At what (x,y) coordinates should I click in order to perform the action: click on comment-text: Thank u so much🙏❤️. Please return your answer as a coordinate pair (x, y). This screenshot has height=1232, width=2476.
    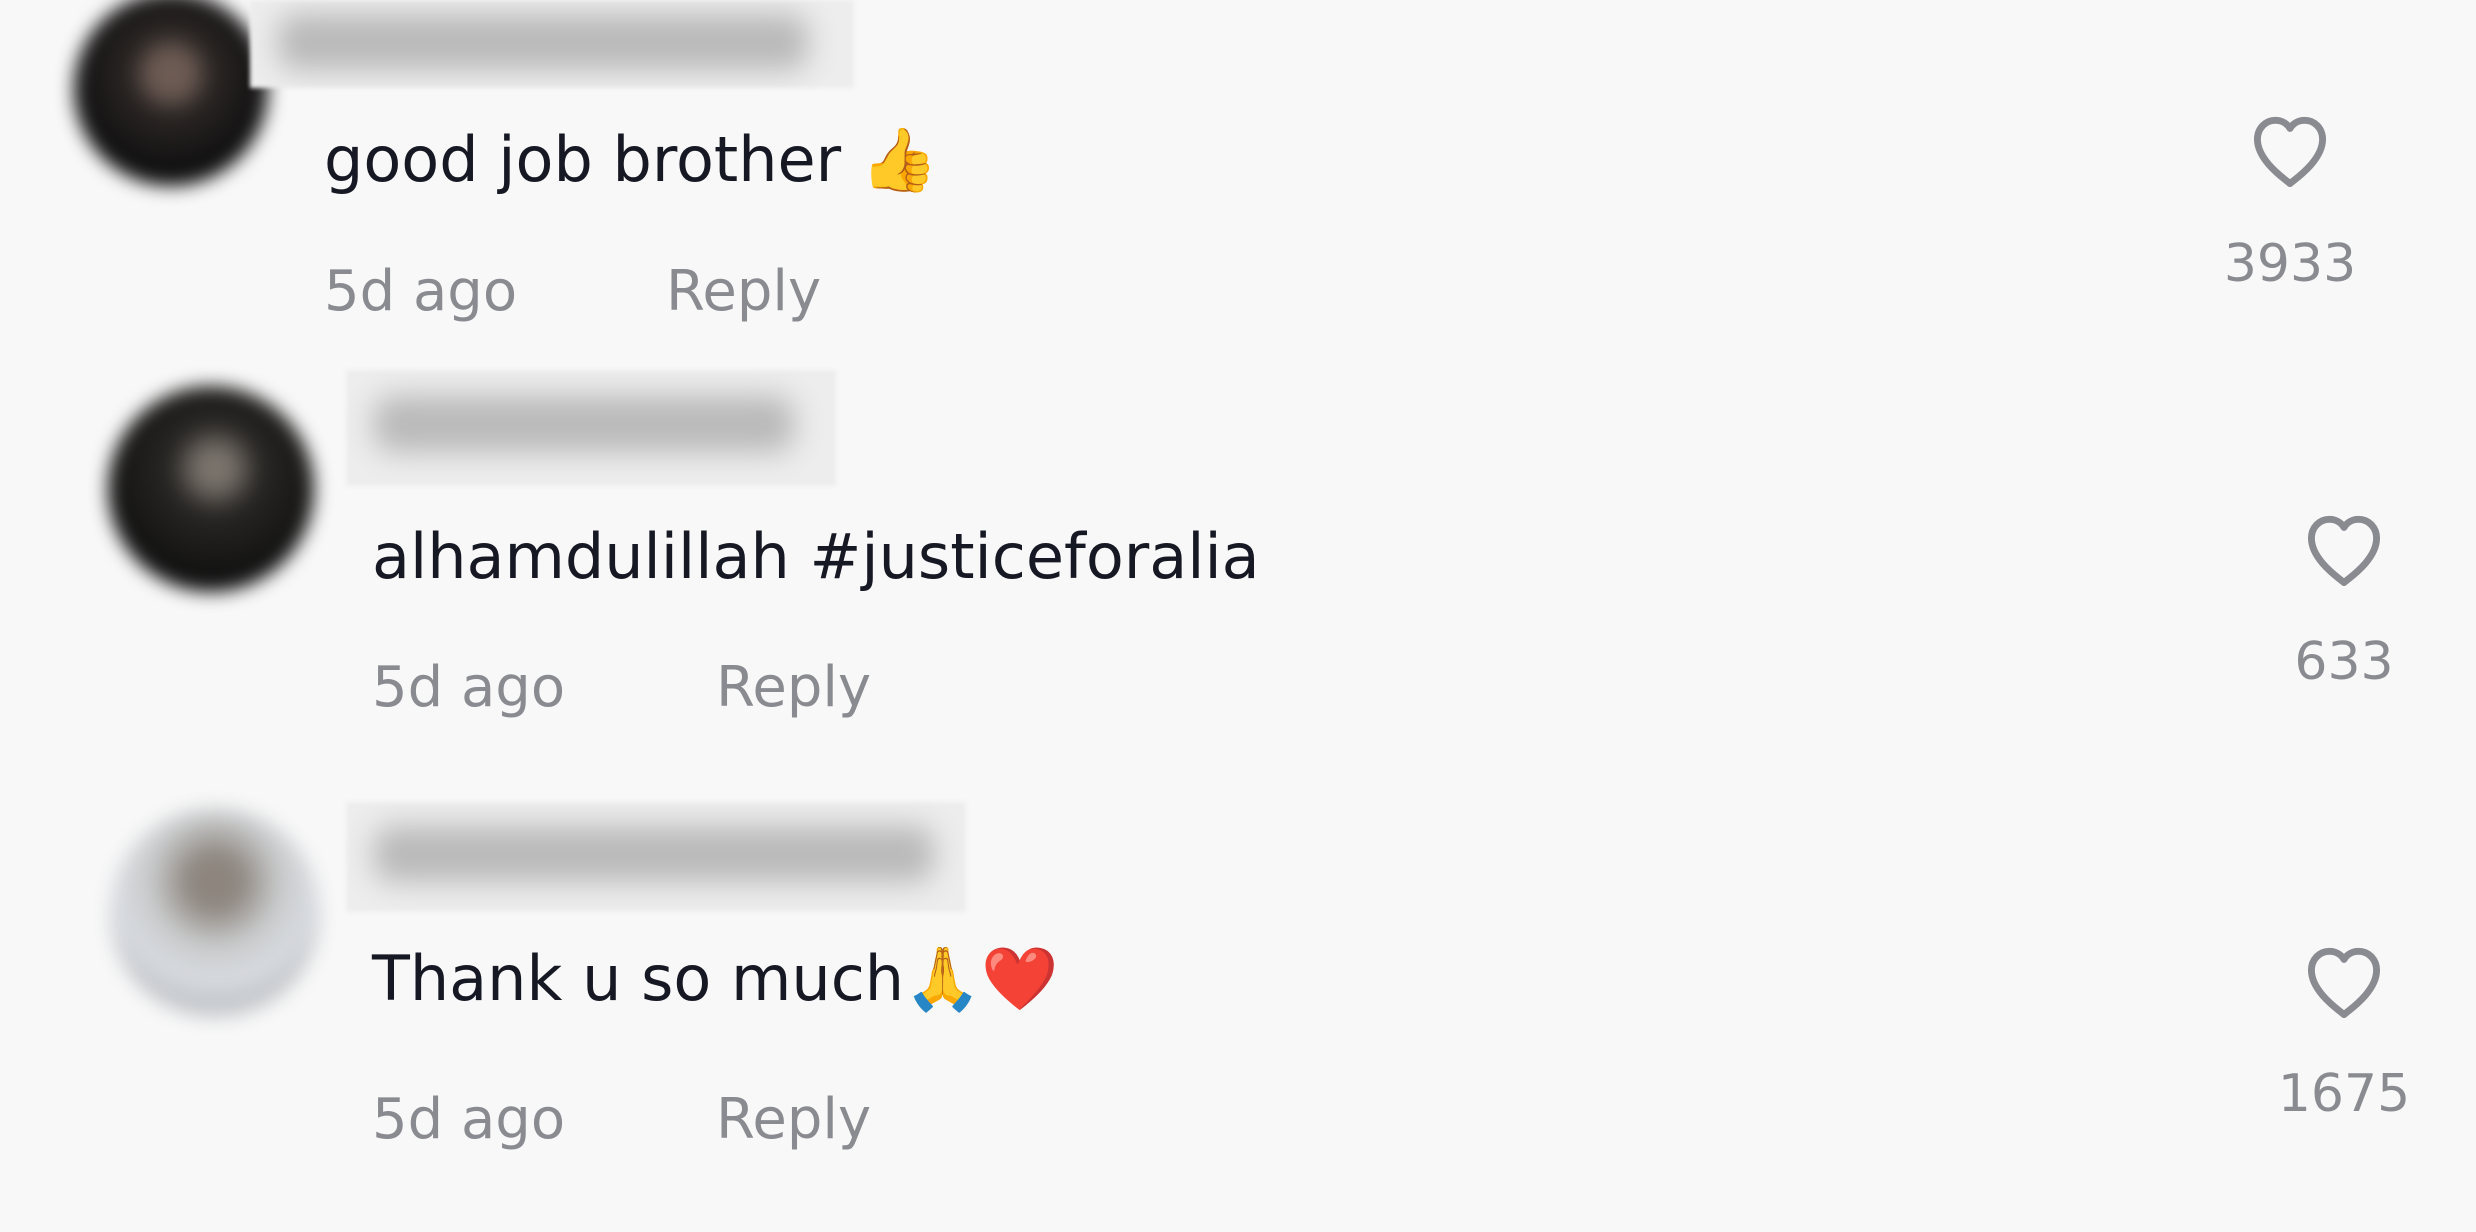
    Looking at the image, I should click on (715, 978).